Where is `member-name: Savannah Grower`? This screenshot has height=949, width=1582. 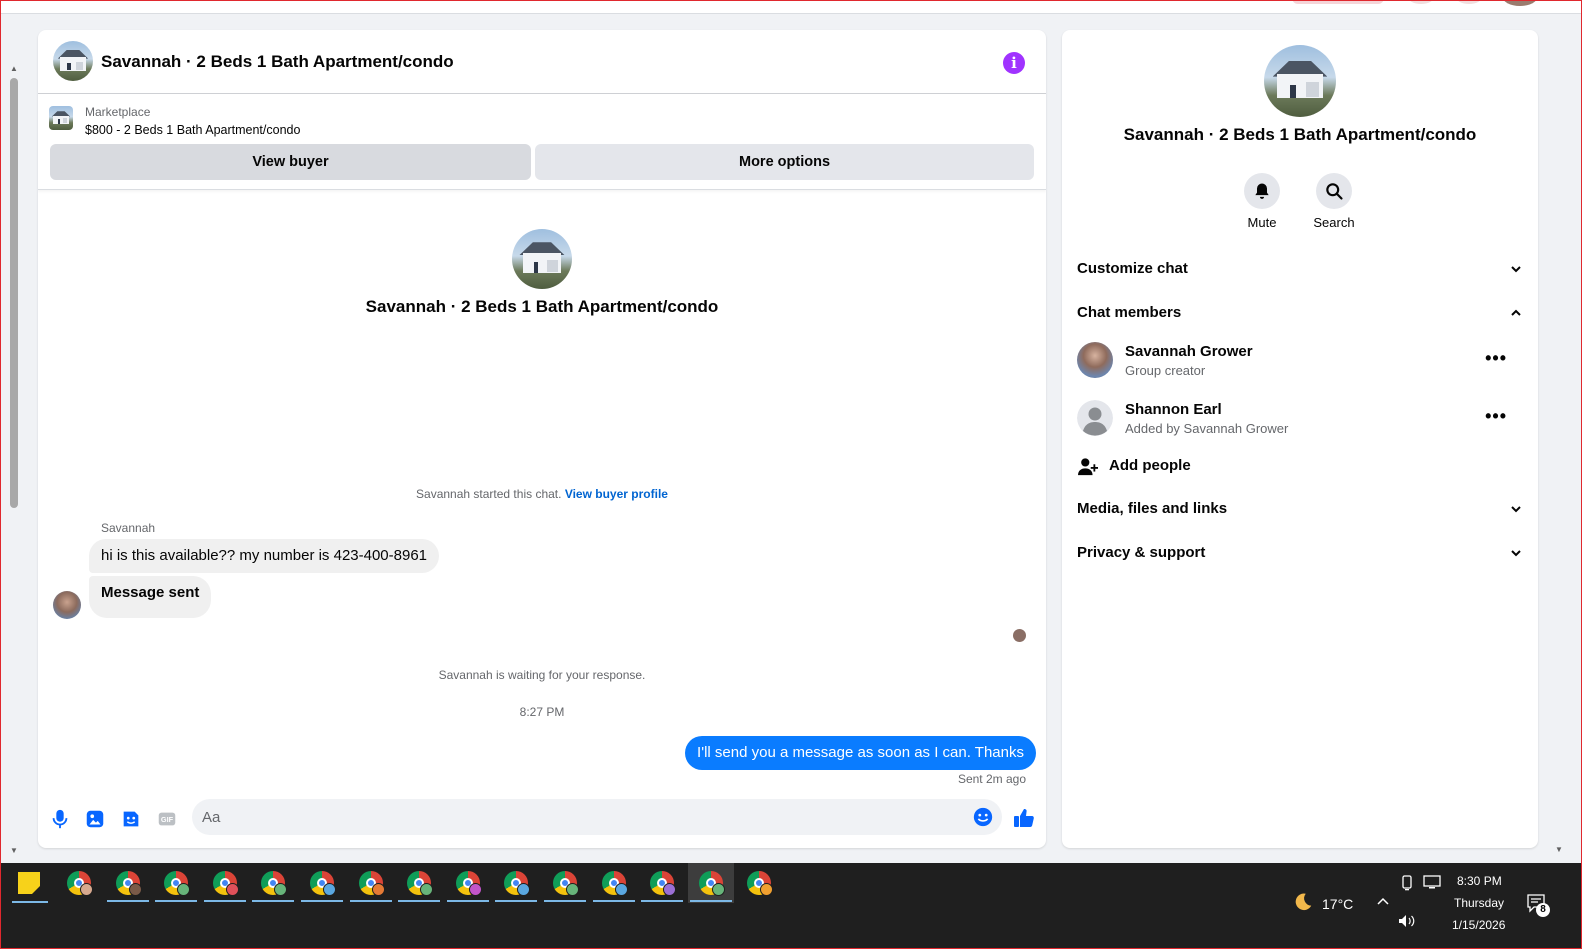 member-name: Savannah Grower is located at coordinates (1189, 351).